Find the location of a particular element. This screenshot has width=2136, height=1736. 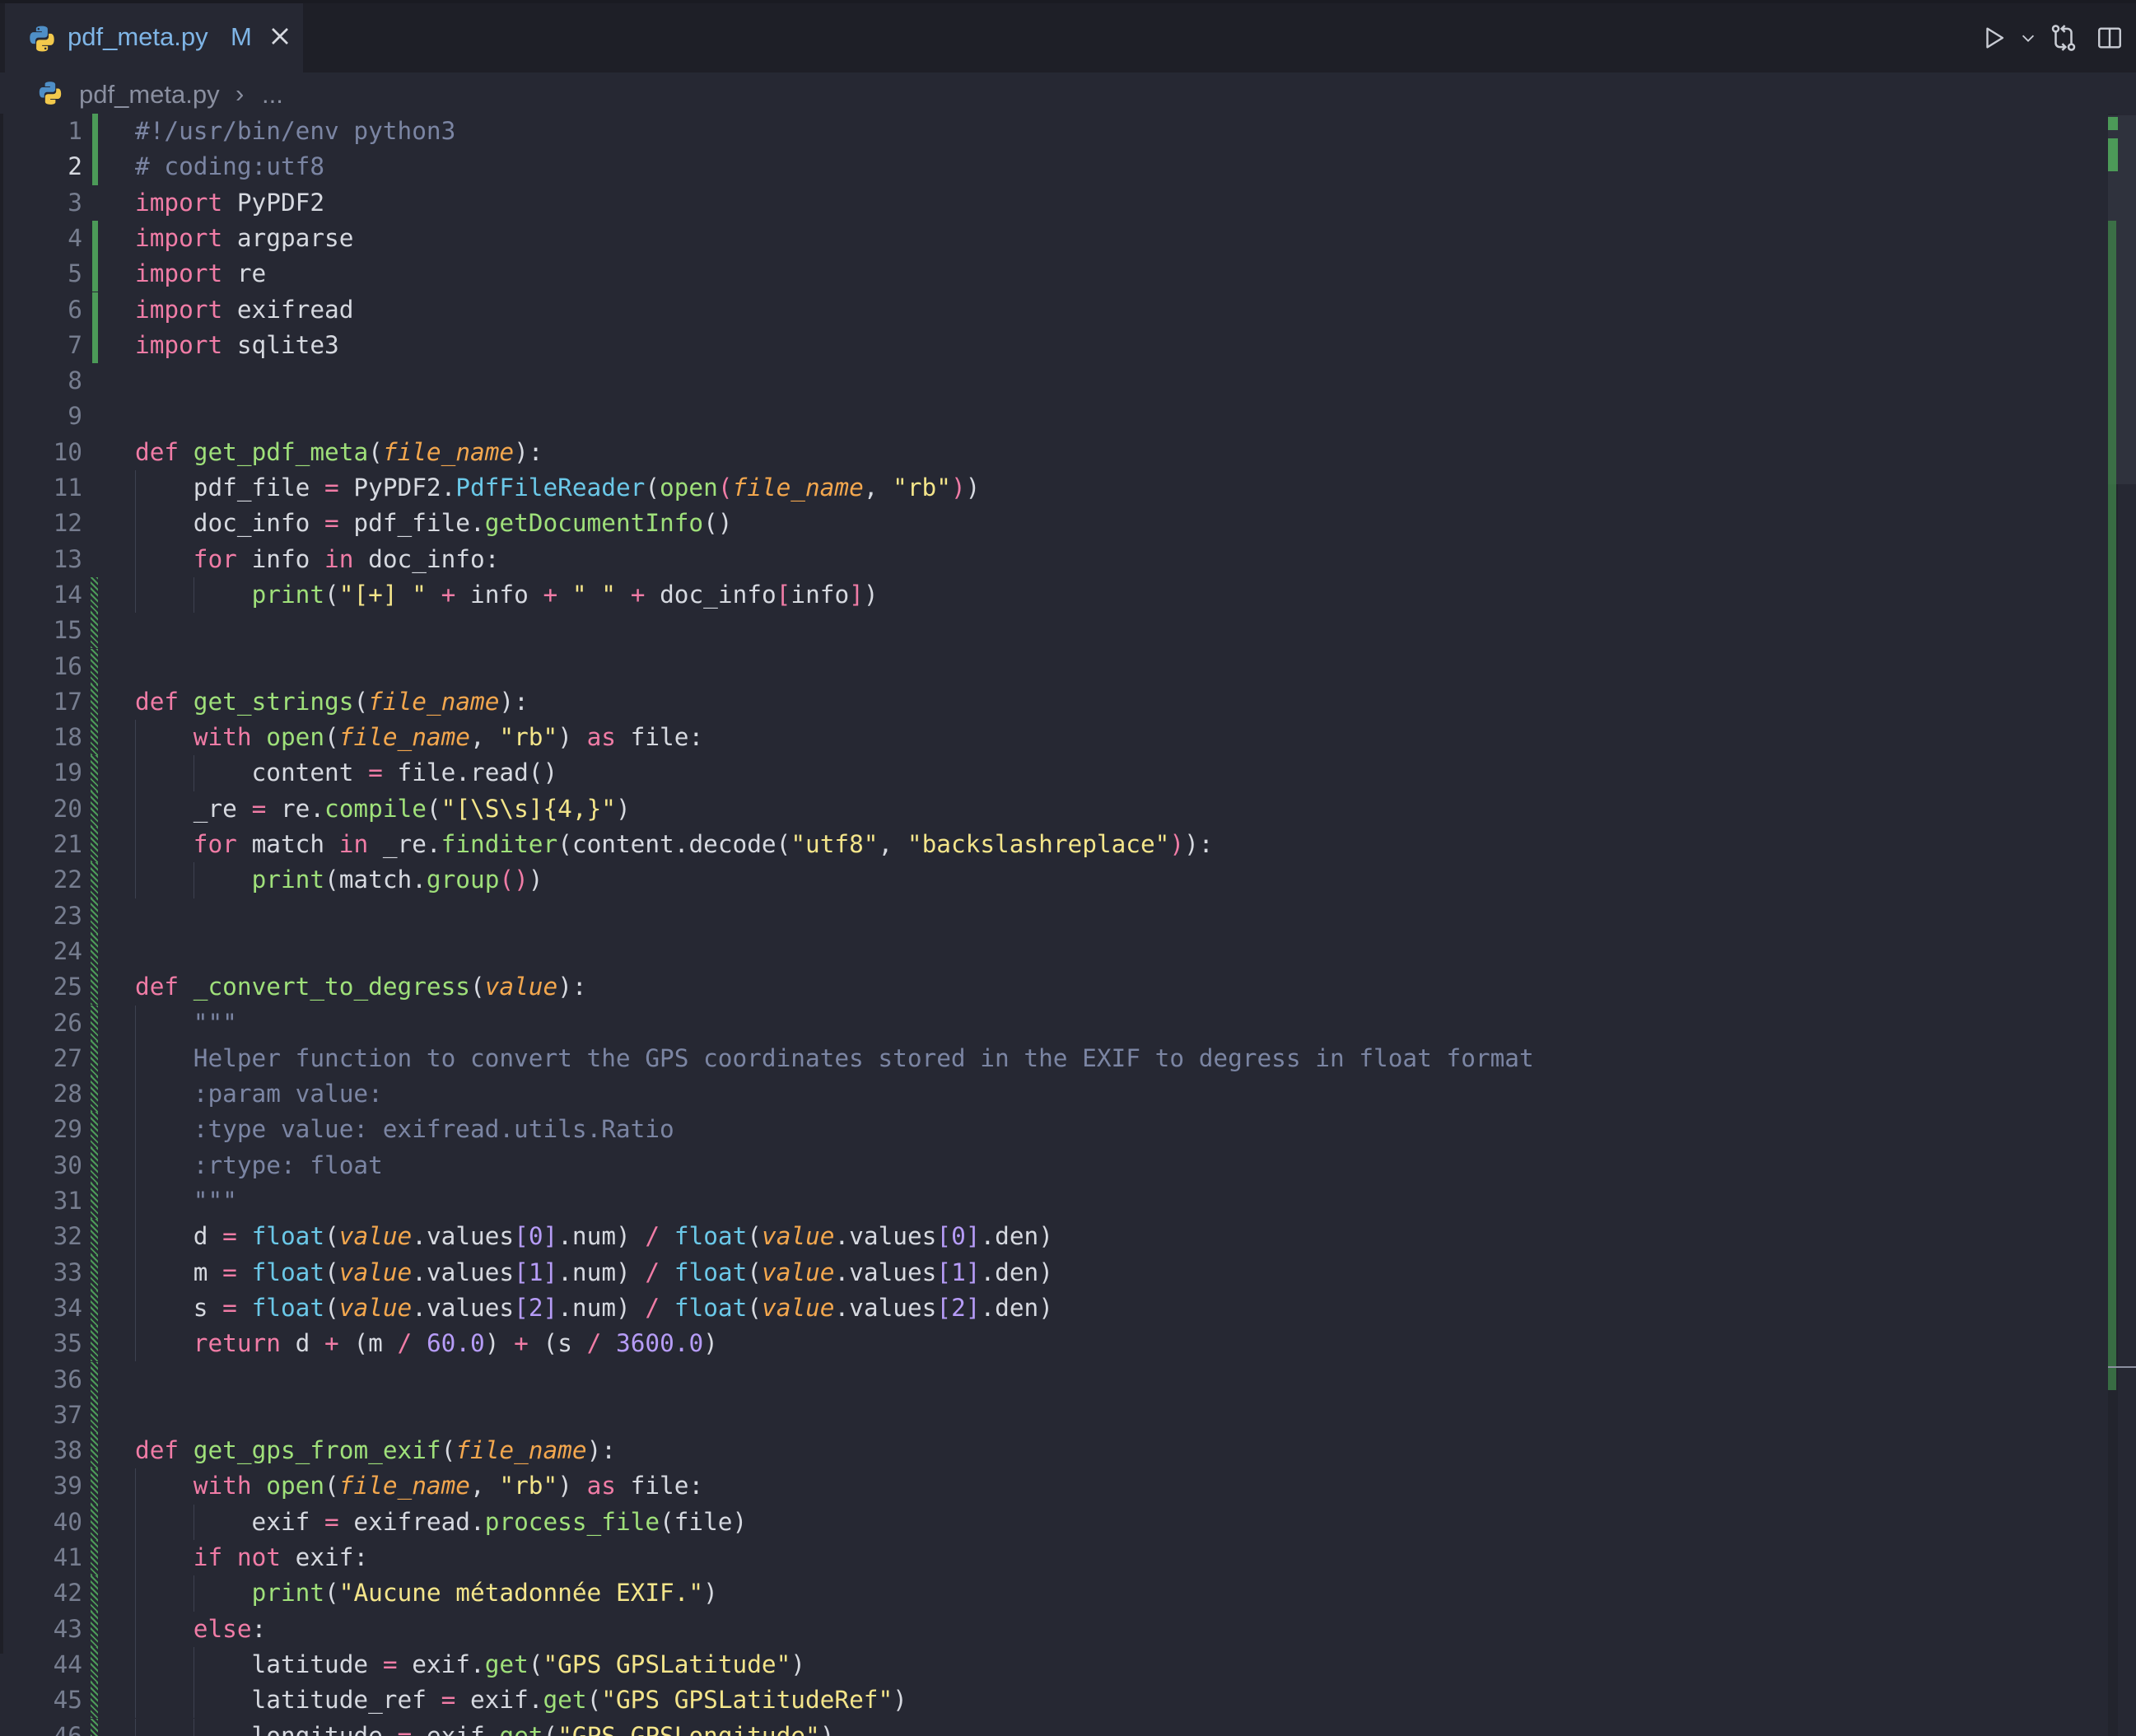

code-line: 25 def _convert_to_degress(value): is located at coordinates (1046, 987).